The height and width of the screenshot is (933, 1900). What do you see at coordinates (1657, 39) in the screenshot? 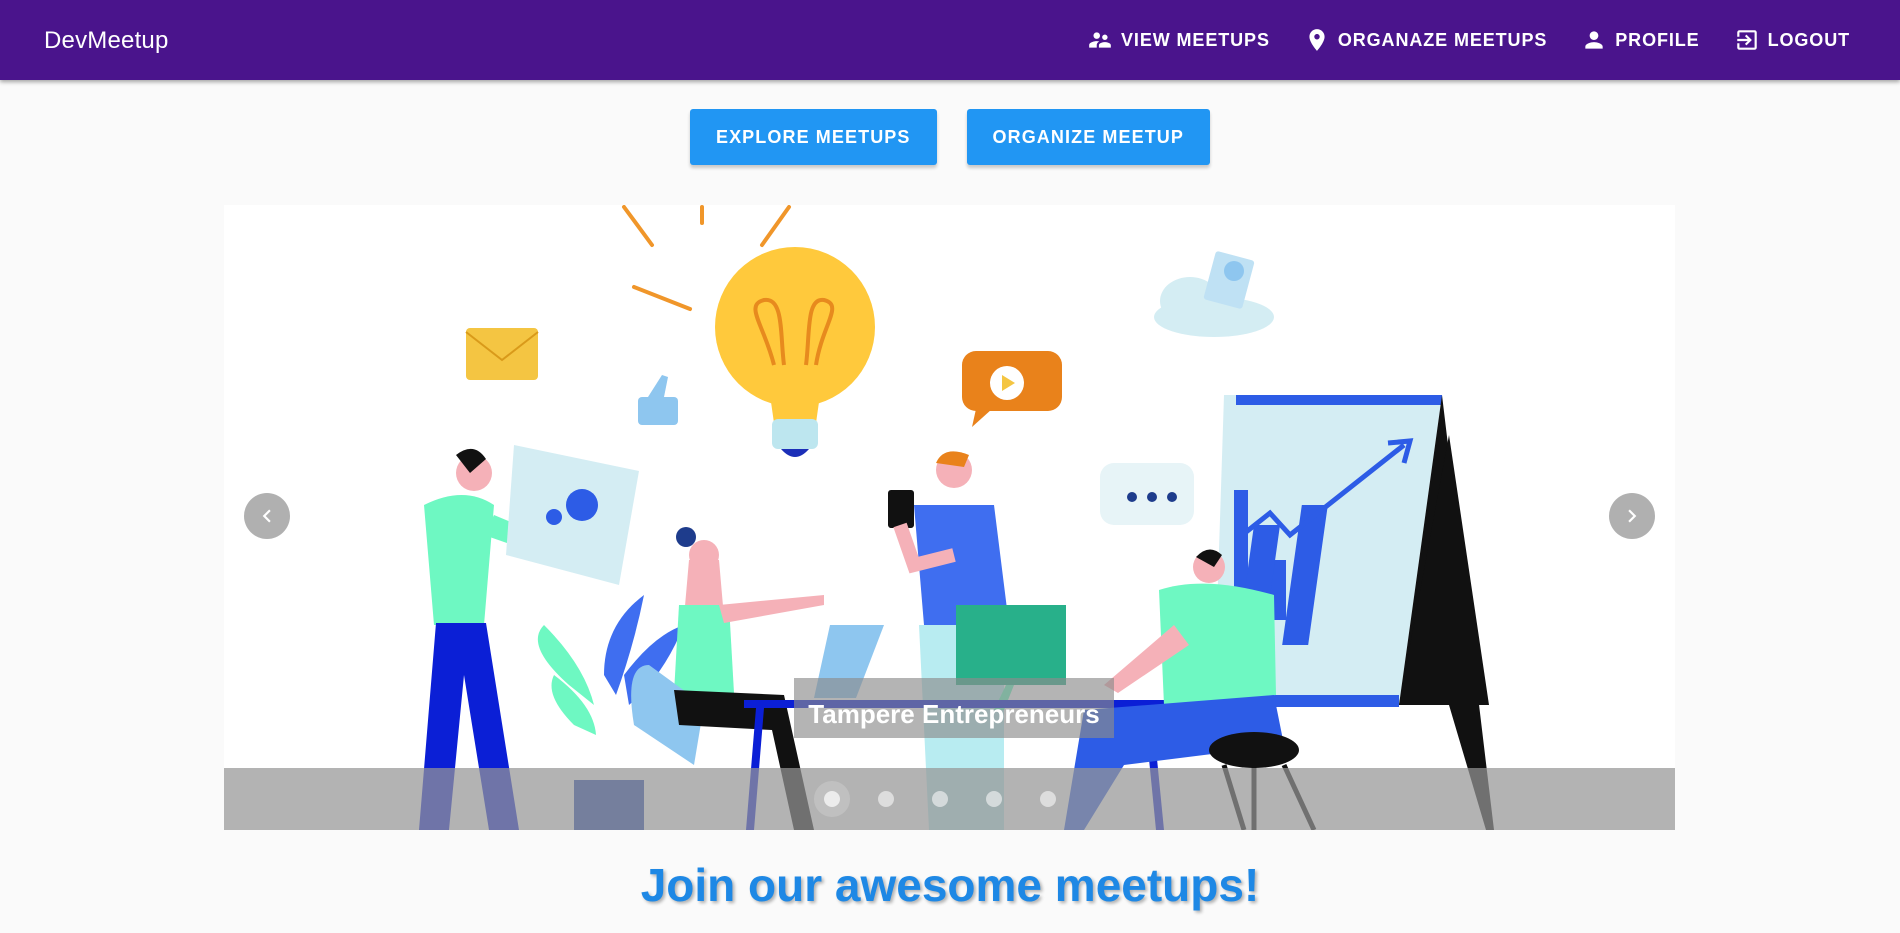
I see `nav-profile-label: PROFILE` at bounding box center [1657, 39].